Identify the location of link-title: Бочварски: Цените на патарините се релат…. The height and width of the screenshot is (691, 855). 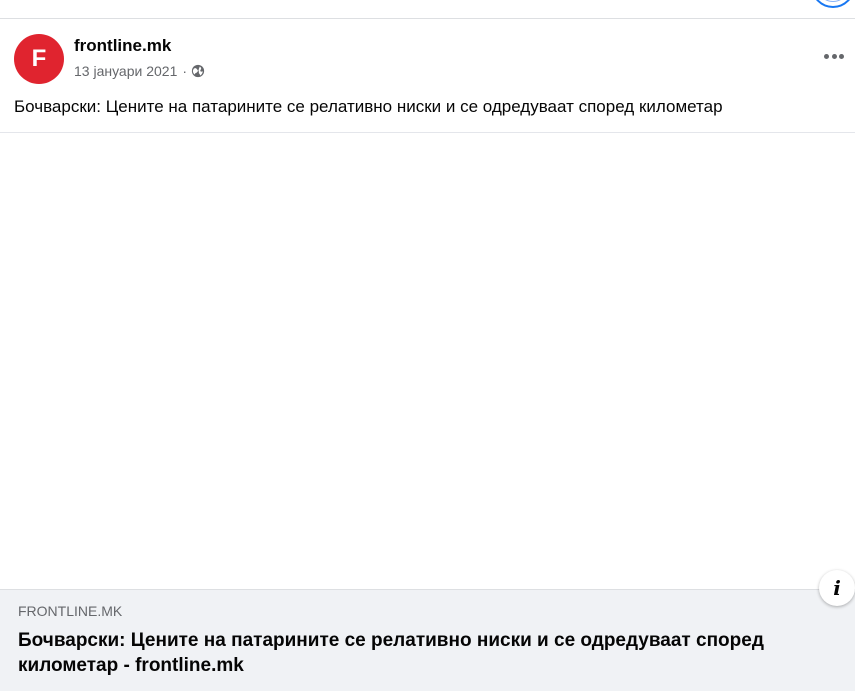
(391, 653).